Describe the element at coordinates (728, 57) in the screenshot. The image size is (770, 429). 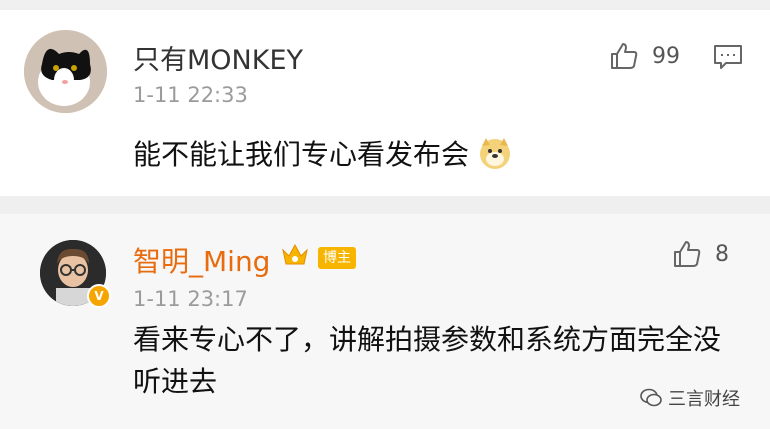
I see `comment-icon` at that location.